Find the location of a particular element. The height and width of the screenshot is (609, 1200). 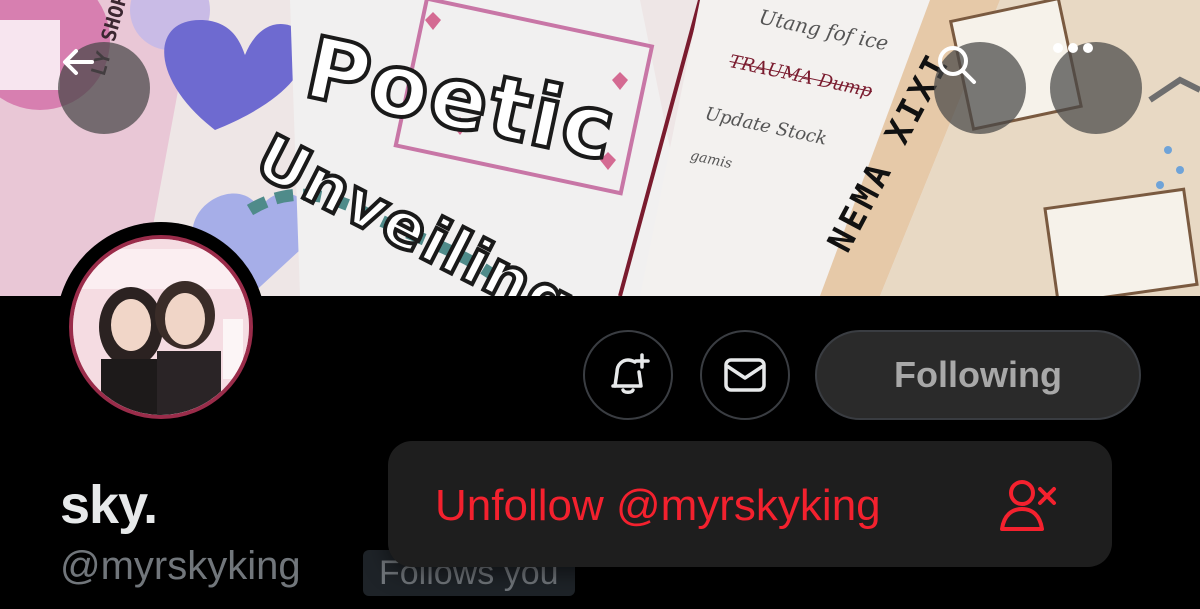

notifications-button is located at coordinates (628, 375).